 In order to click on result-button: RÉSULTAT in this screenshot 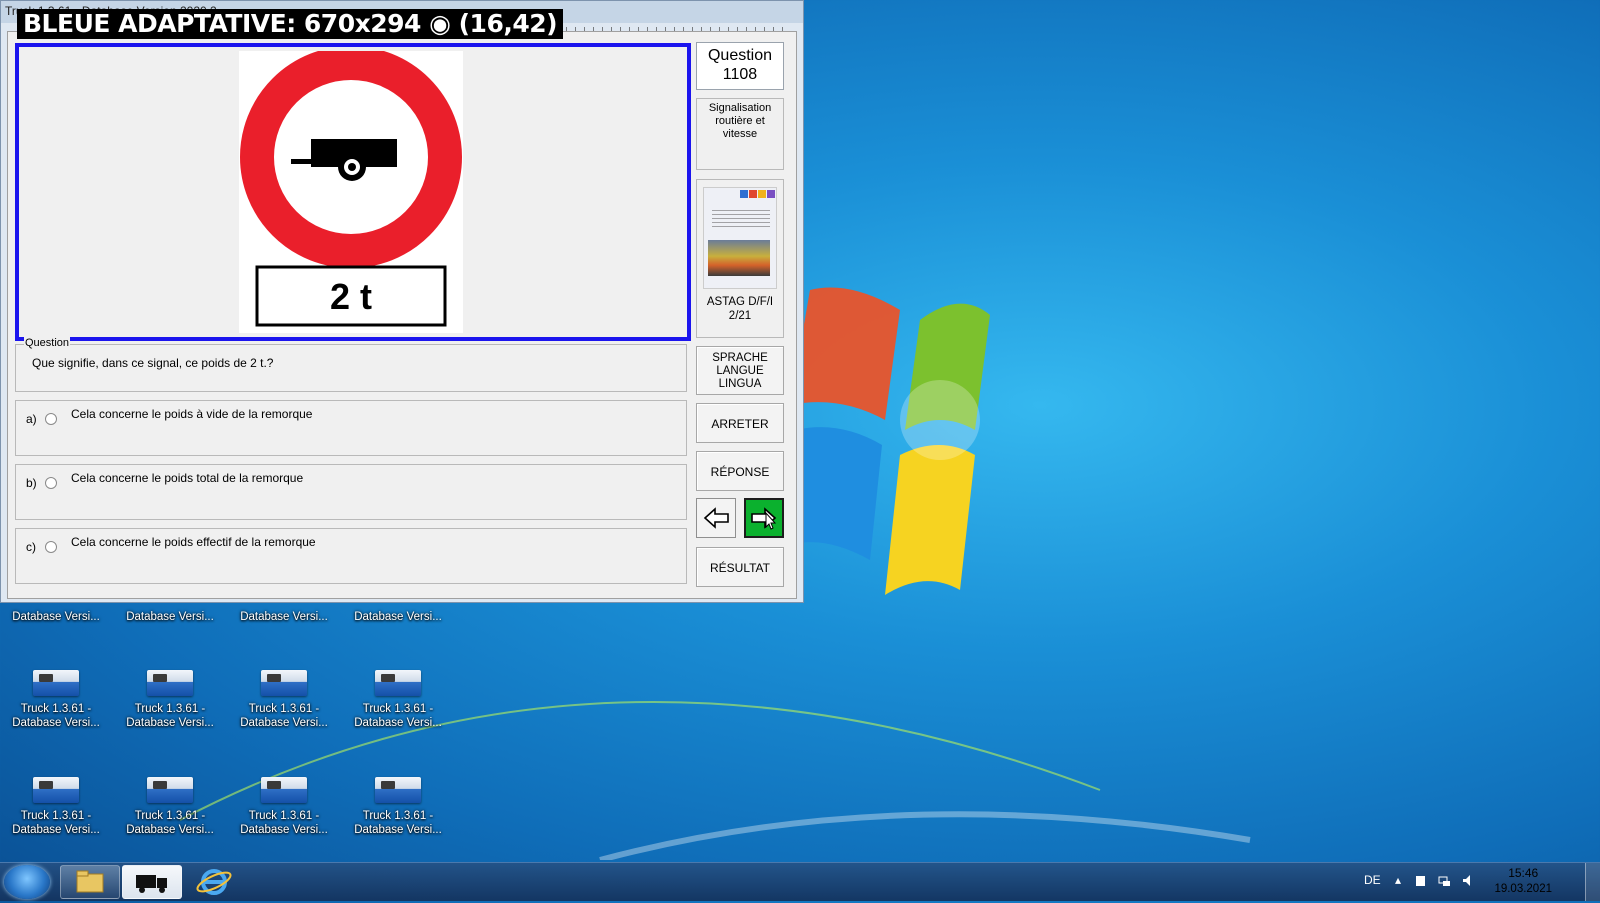, I will do `click(740, 567)`.